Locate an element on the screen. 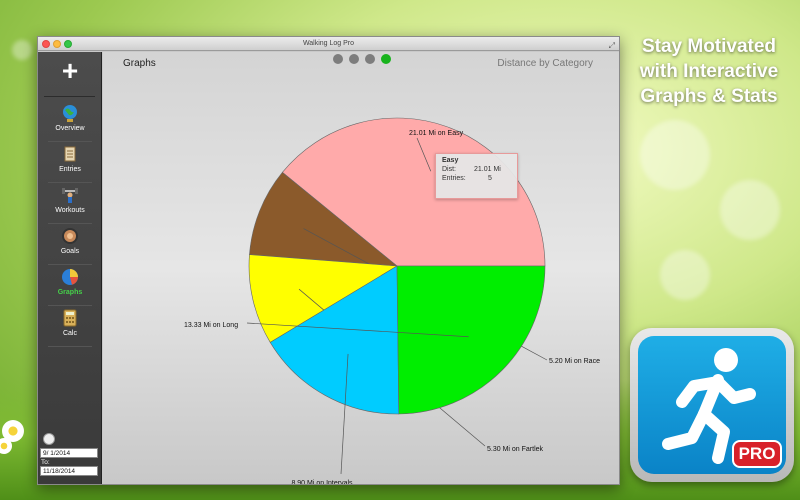 This screenshot has height=500, width=800. window-titlebar: Walking Log Pro ⤢ is located at coordinates (328, 44).